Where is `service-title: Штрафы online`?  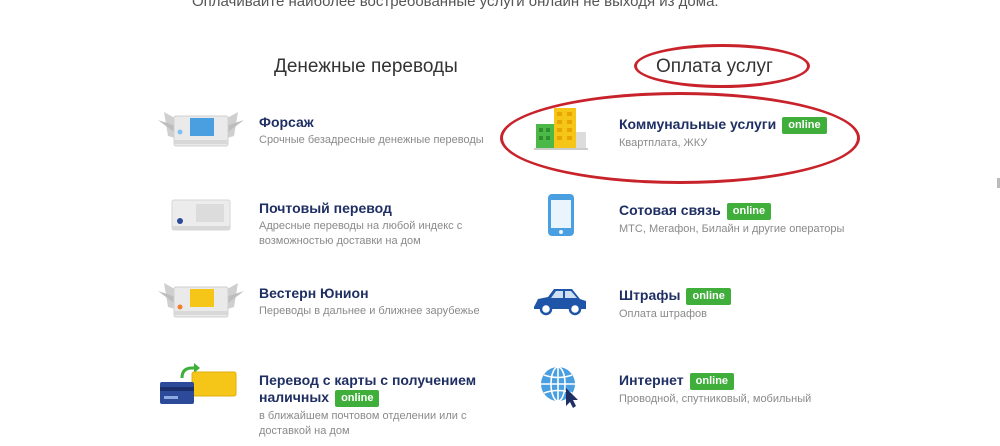
service-title: Штрафы online is located at coordinates (675, 296).